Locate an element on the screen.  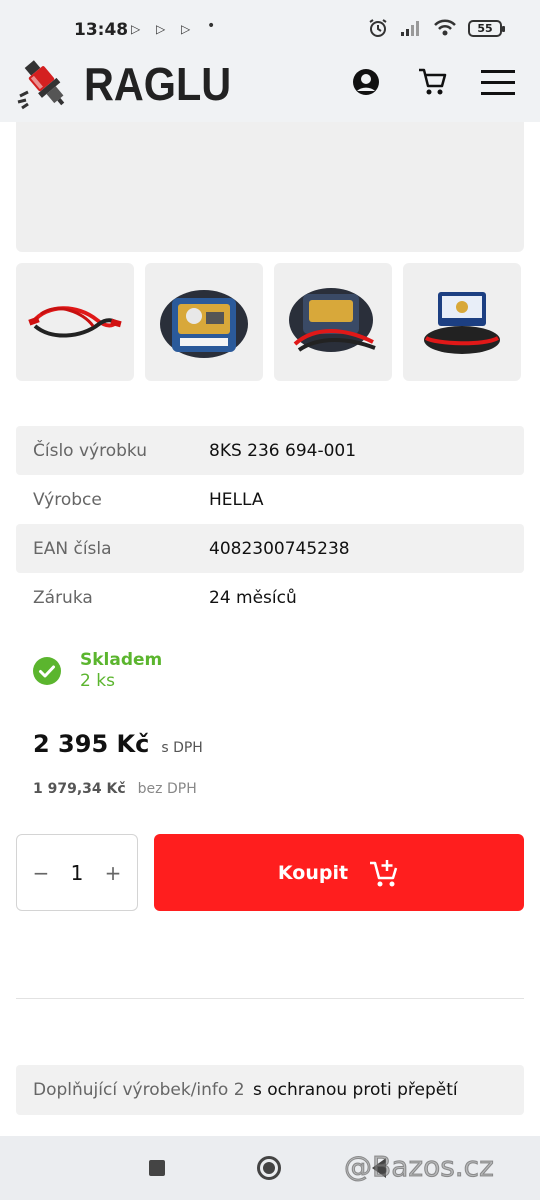
spec-value: HELLA is located at coordinates (236, 499).